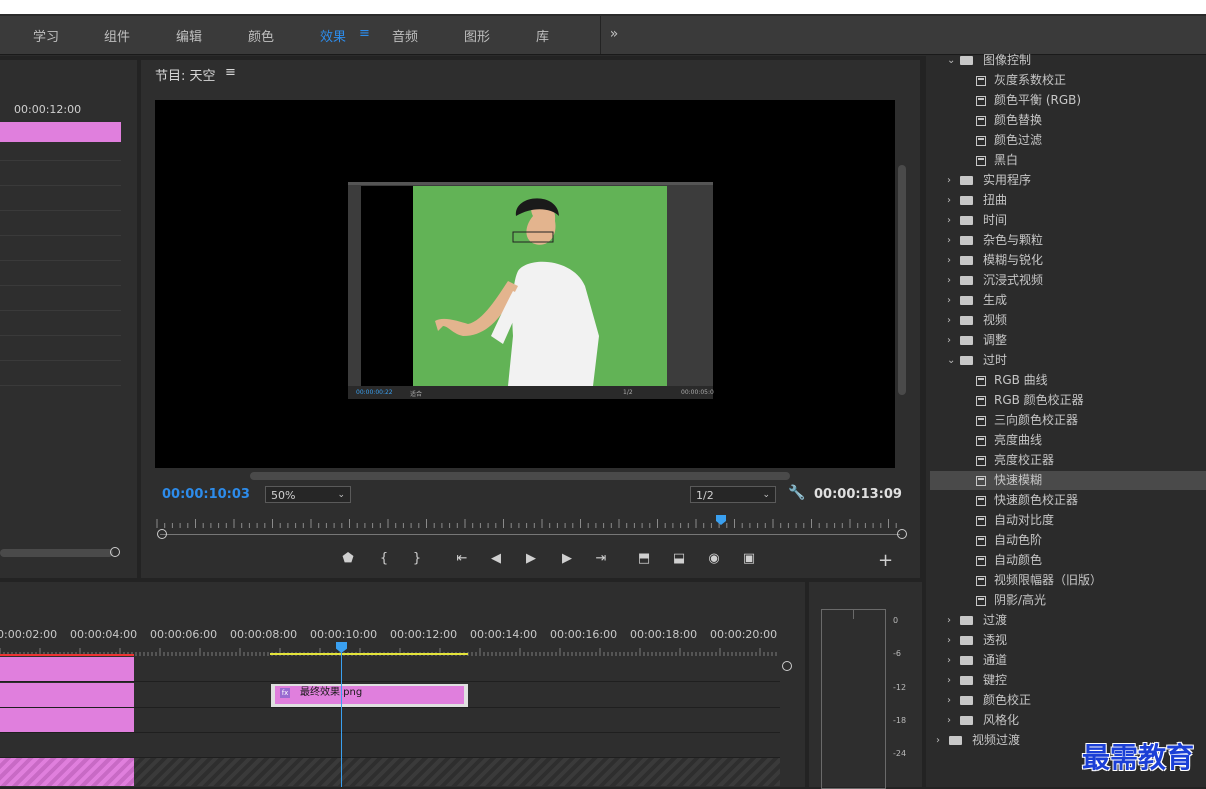  What do you see at coordinates (885, 560) in the screenshot?
I see `button-editor-add-button: +` at bounding box center [885, 560].